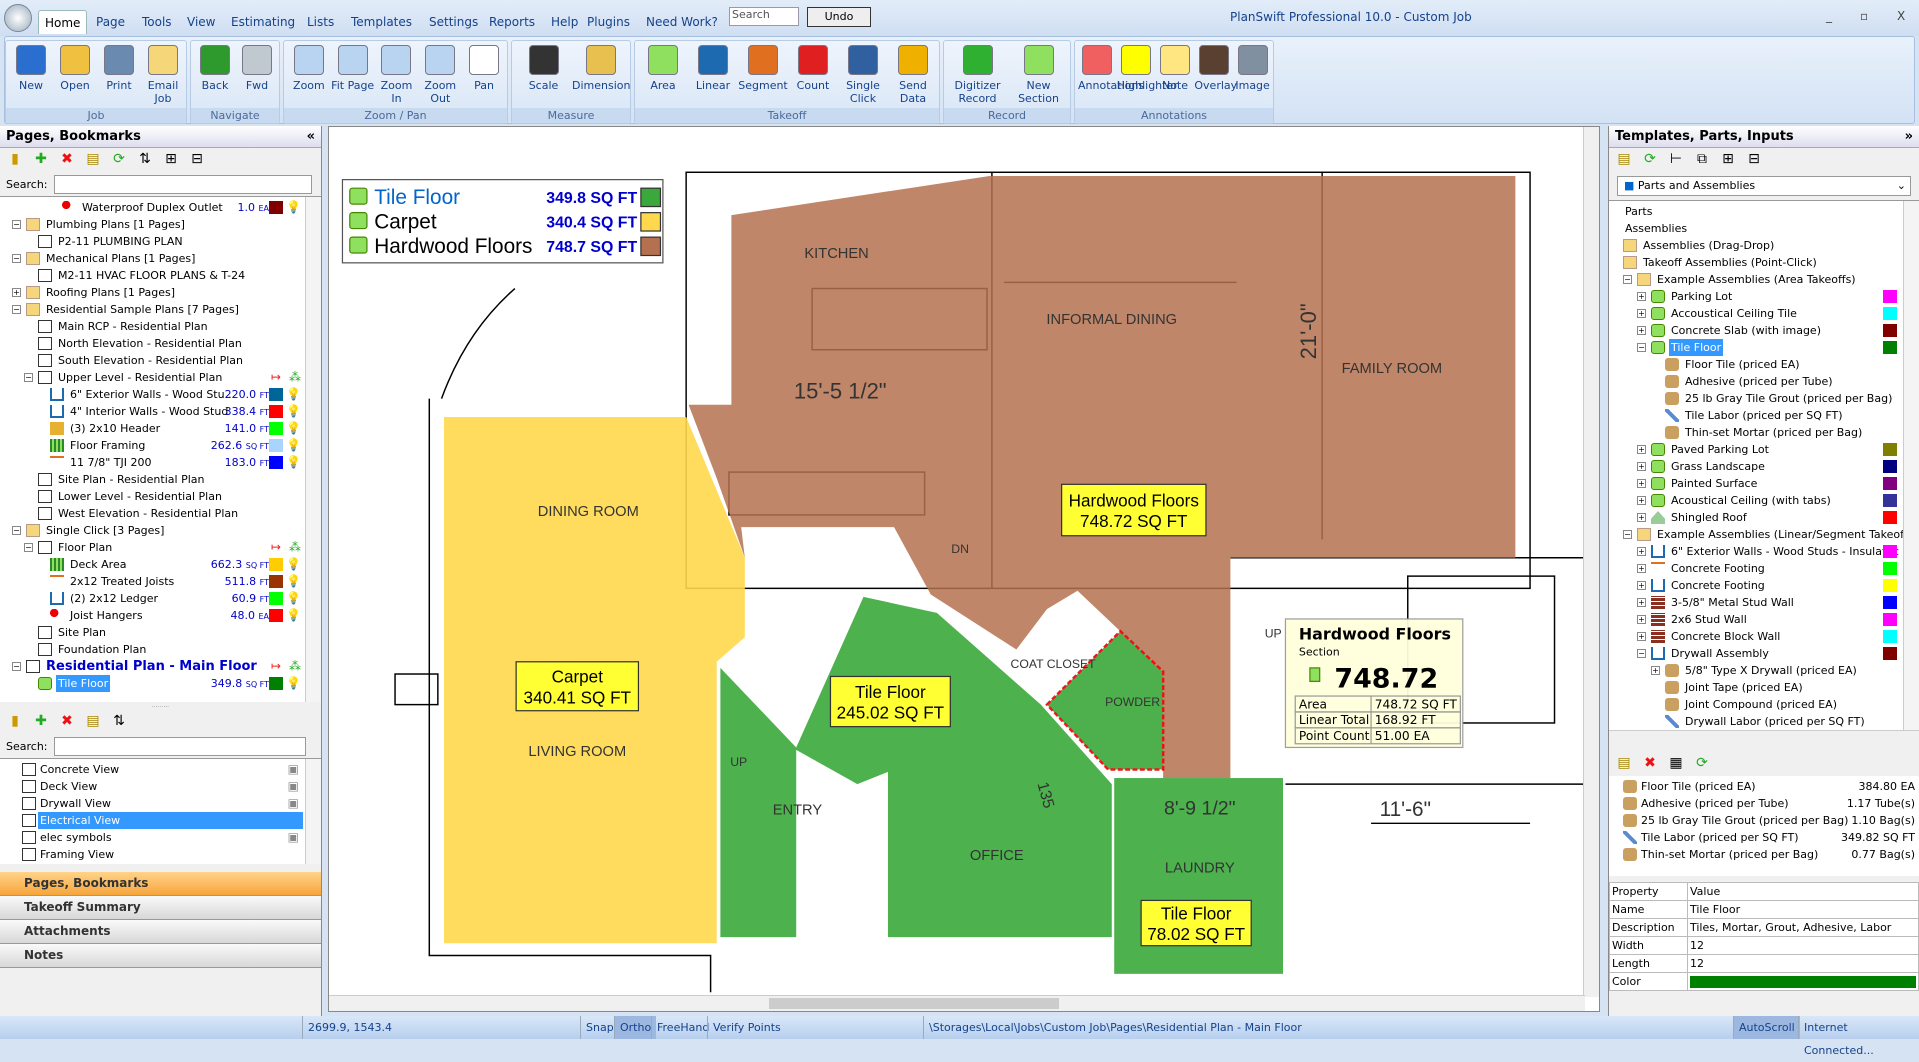 The width and height of the screenshot is (1919, 1062). Describe the element at coordinates (1764, 211) in the screenshot. I see `assembly-item: Parts` at that location.